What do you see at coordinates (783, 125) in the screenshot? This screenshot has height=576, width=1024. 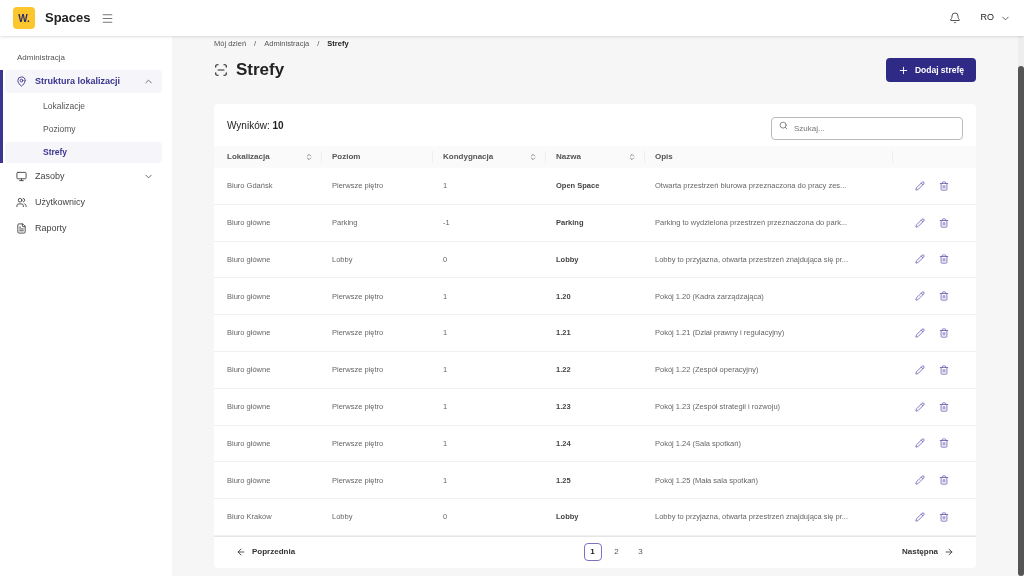 I see `search-icon` at bounding box center [783, 125].